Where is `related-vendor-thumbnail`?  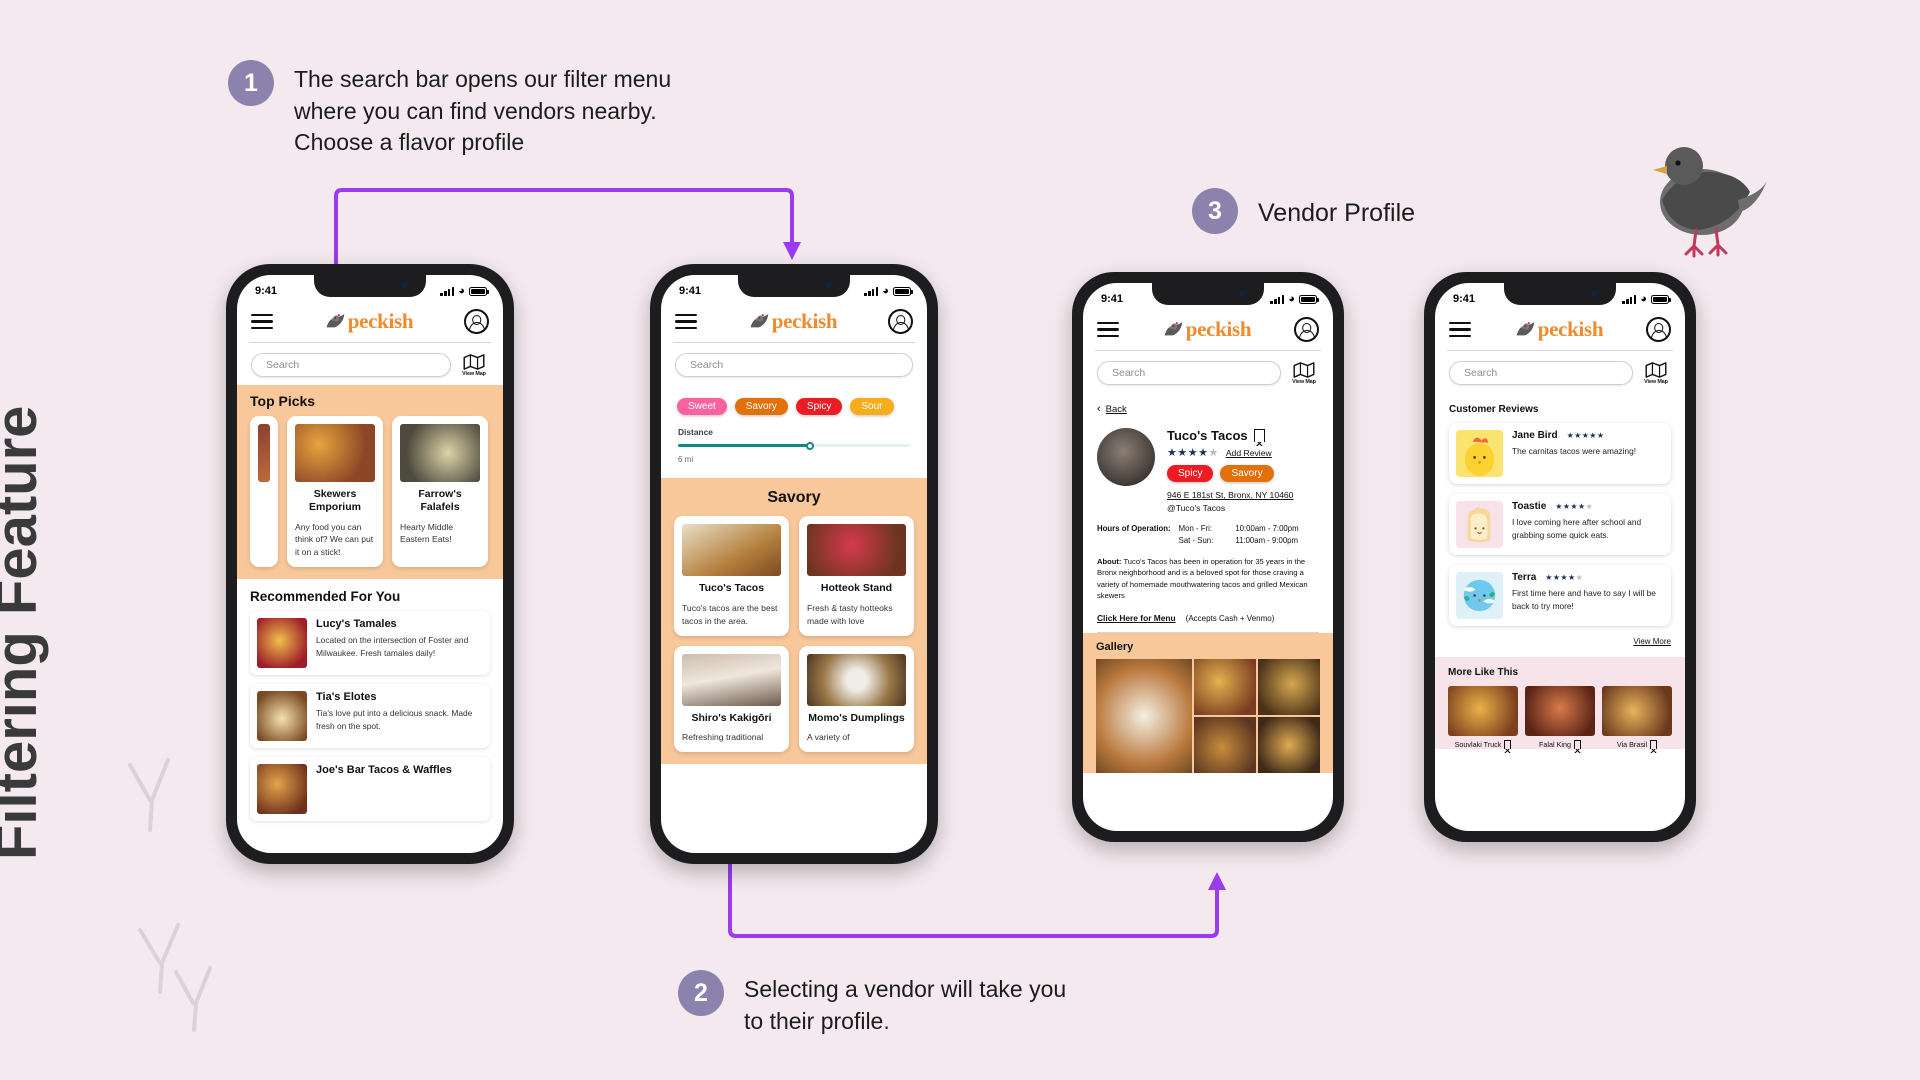 related-vendor-thumbnail is located at coordinates (1637, 711).